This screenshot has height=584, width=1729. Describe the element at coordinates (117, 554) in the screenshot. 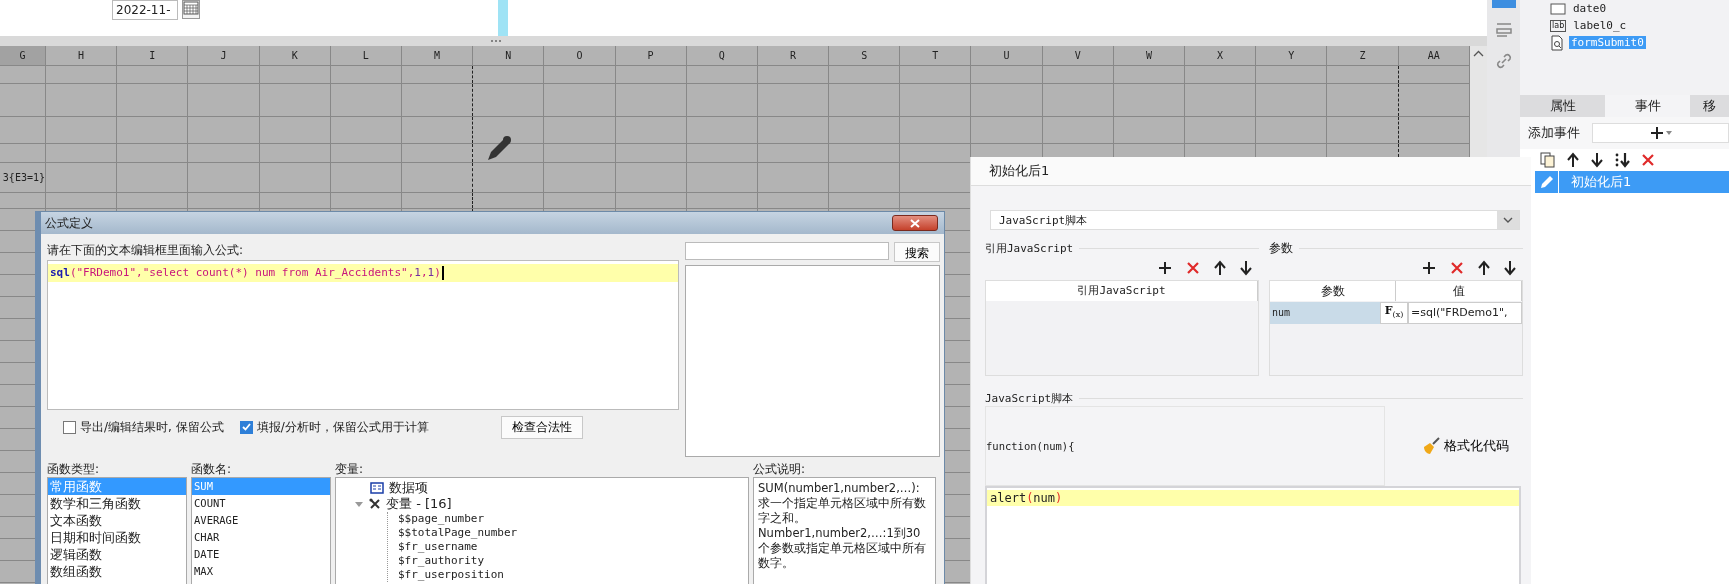

I see `list-item: 逻辑函数` at that location.